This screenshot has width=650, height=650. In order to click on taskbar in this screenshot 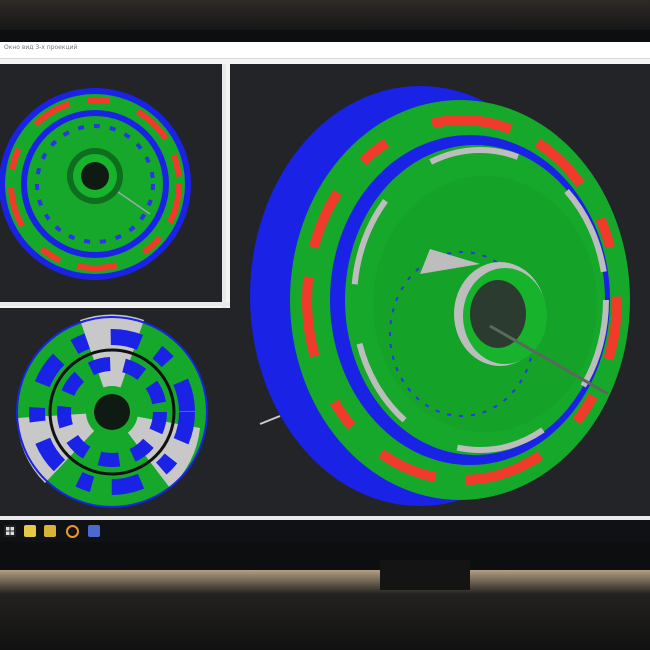, I will do `click(325, 531)`.